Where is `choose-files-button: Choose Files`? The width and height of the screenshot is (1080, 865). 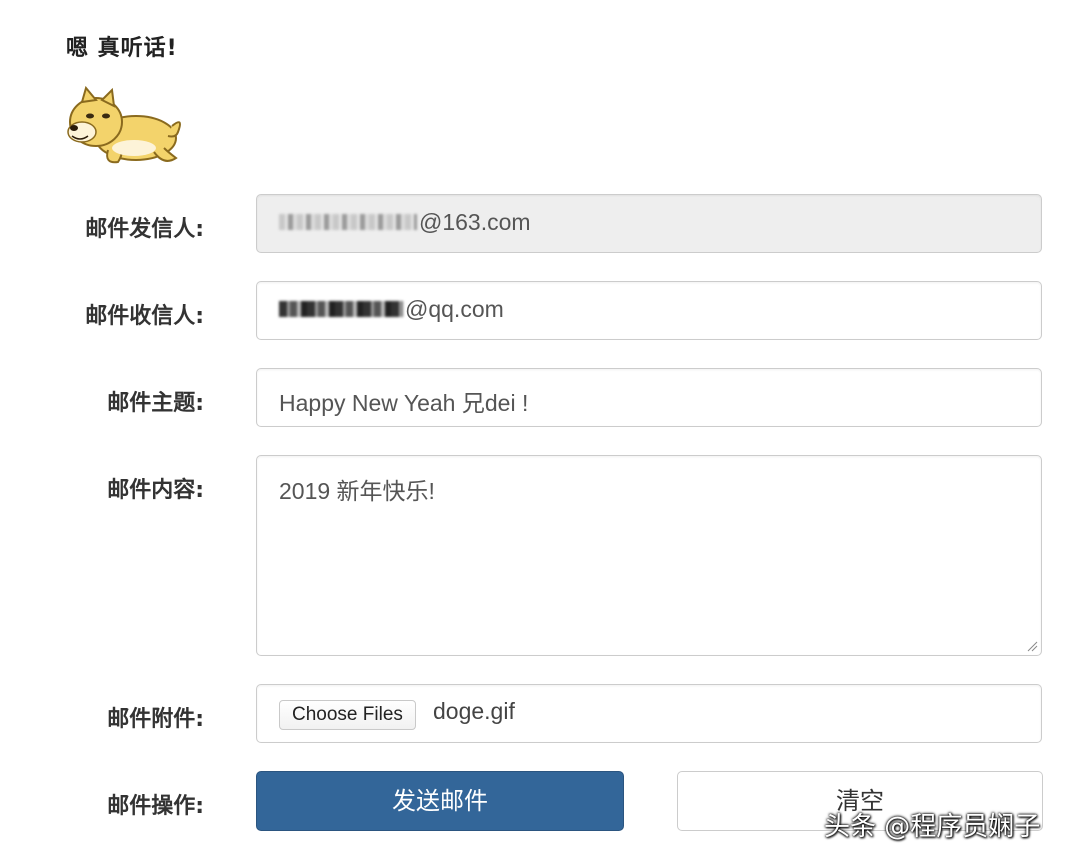 choose-files-button: Choose Files is located at coordinates (347, 715).